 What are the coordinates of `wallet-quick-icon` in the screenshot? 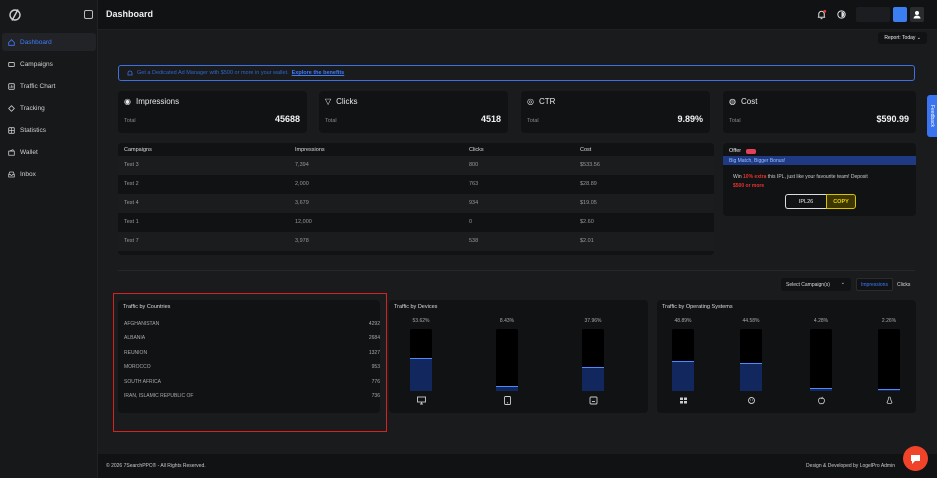 It's located at (900, 14).